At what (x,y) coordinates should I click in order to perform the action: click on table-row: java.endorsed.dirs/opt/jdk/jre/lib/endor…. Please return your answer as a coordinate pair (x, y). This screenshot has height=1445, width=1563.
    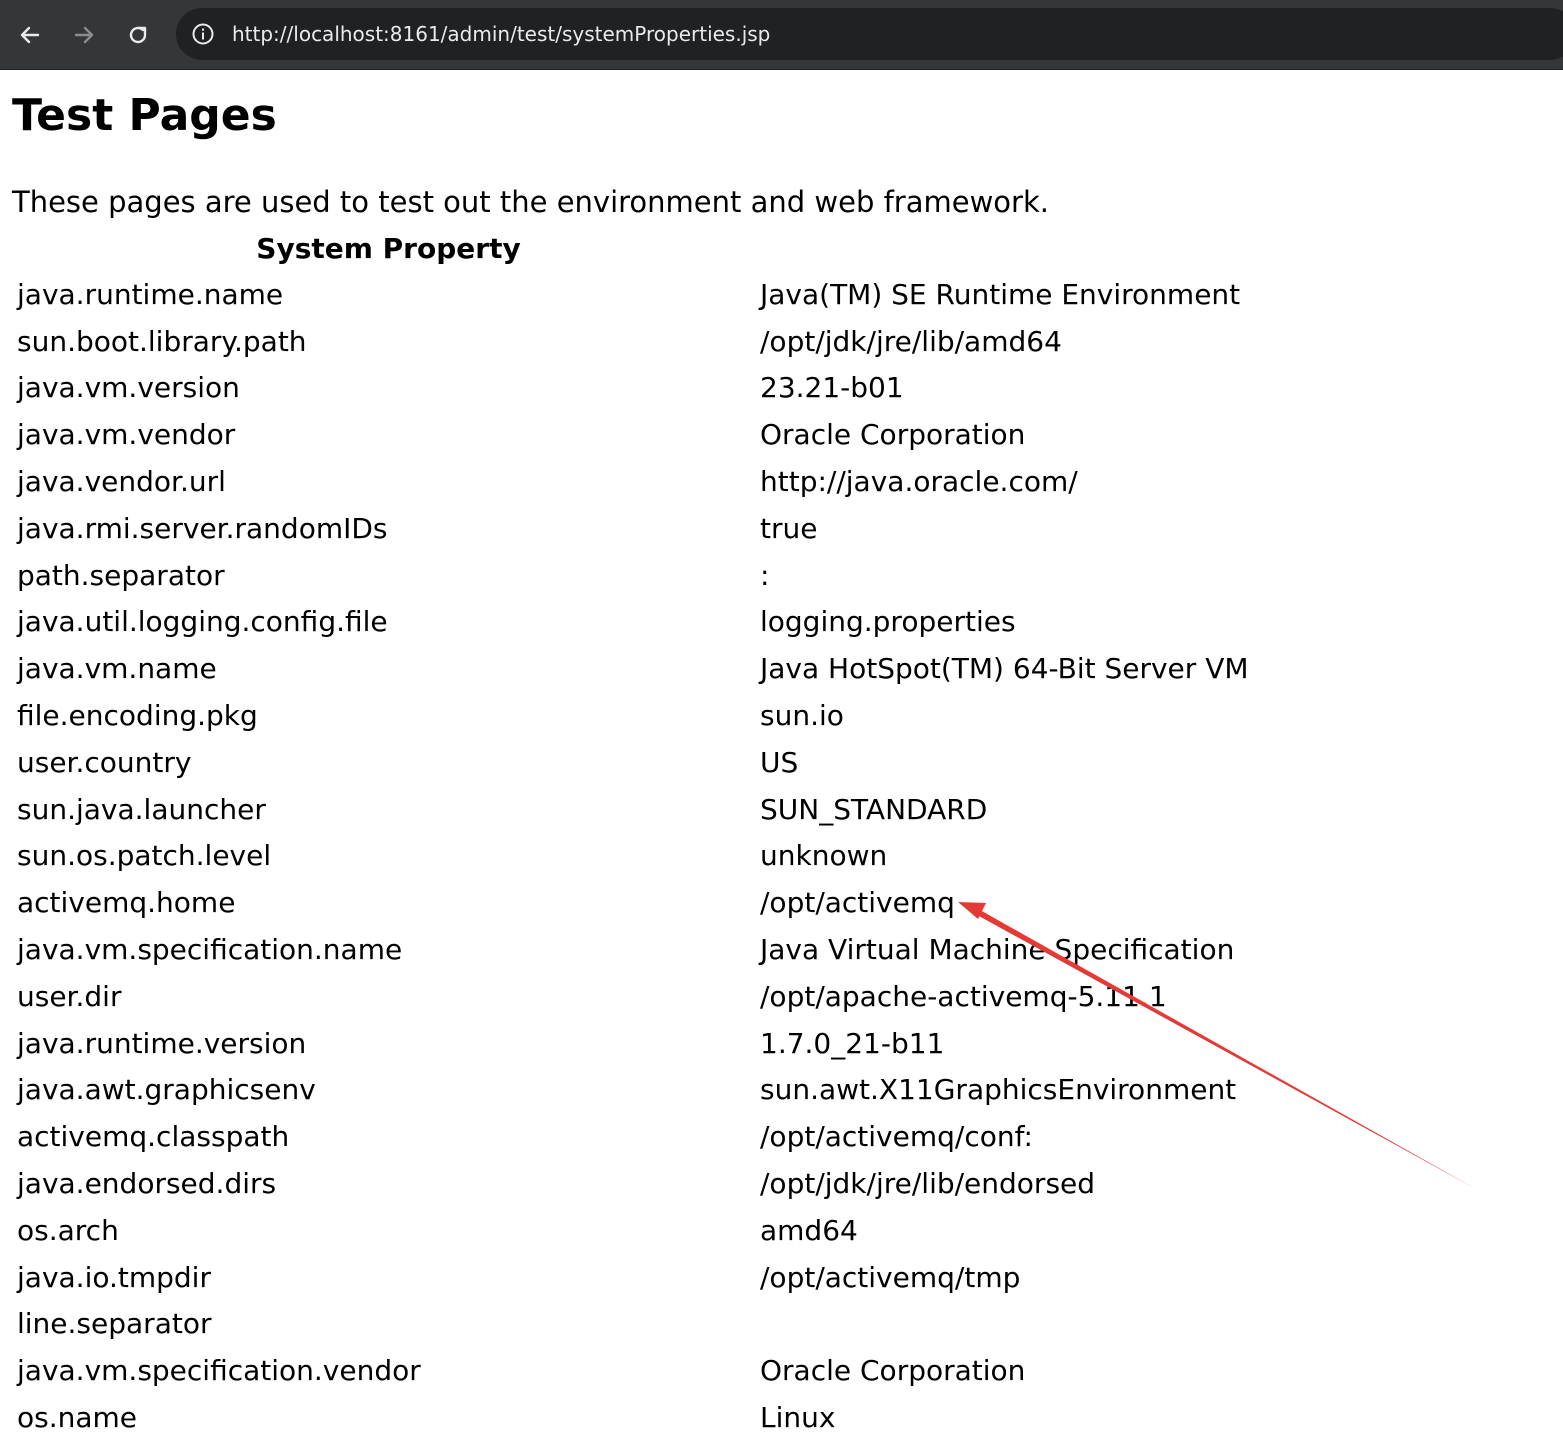
    Looking at the image, I should click on (780, 1183).